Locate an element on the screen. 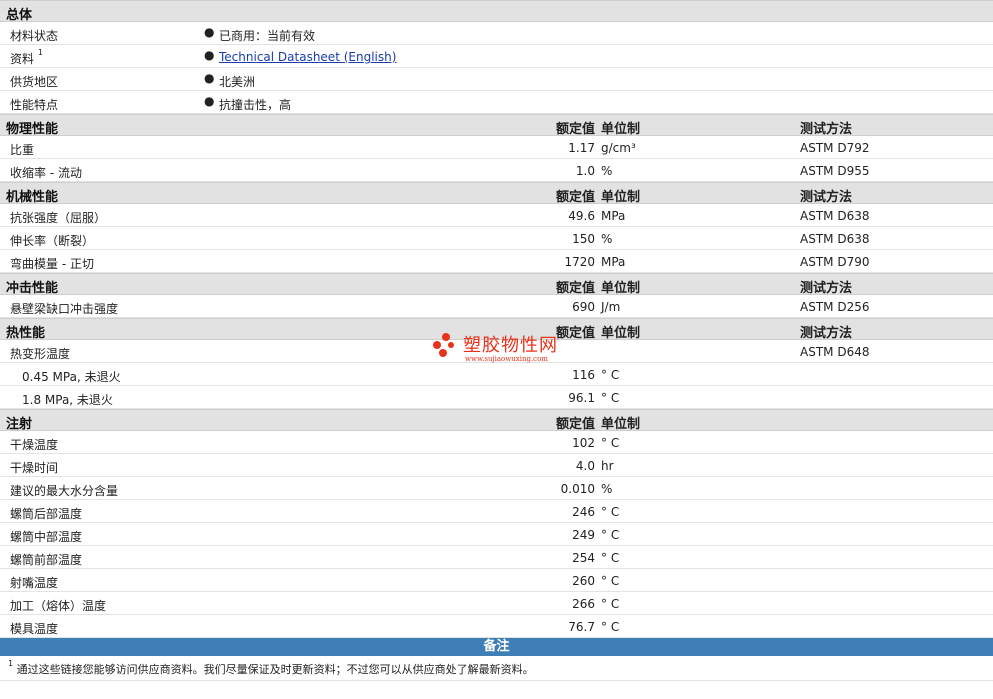  property-row: 收缩率 - 流动 1.0% ASTM D955 is located at coordinates (496, 170).